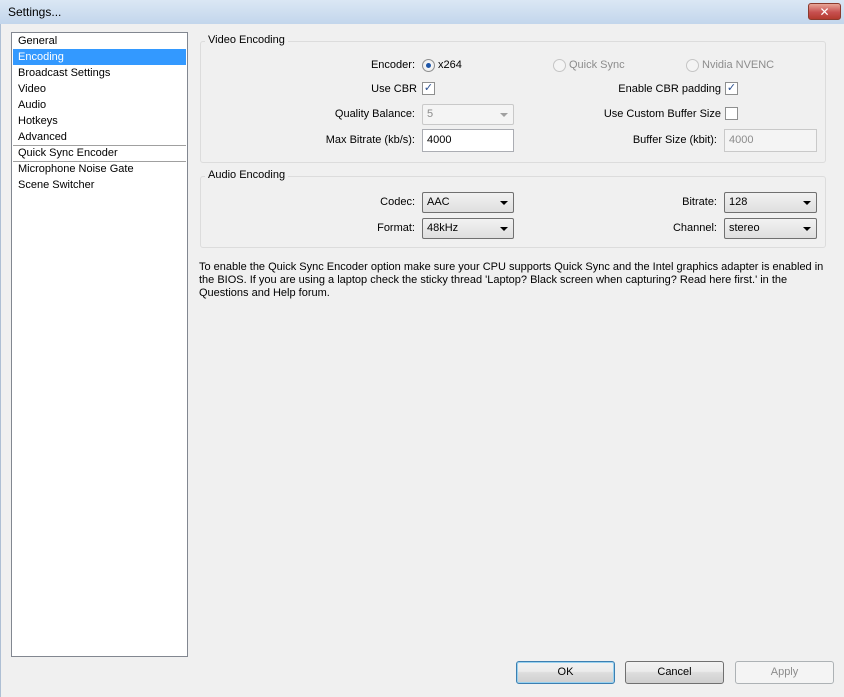 This screenshot has height=697, width=844. I want to click on use-custom-buffer-checkbox, so click(731, 113).